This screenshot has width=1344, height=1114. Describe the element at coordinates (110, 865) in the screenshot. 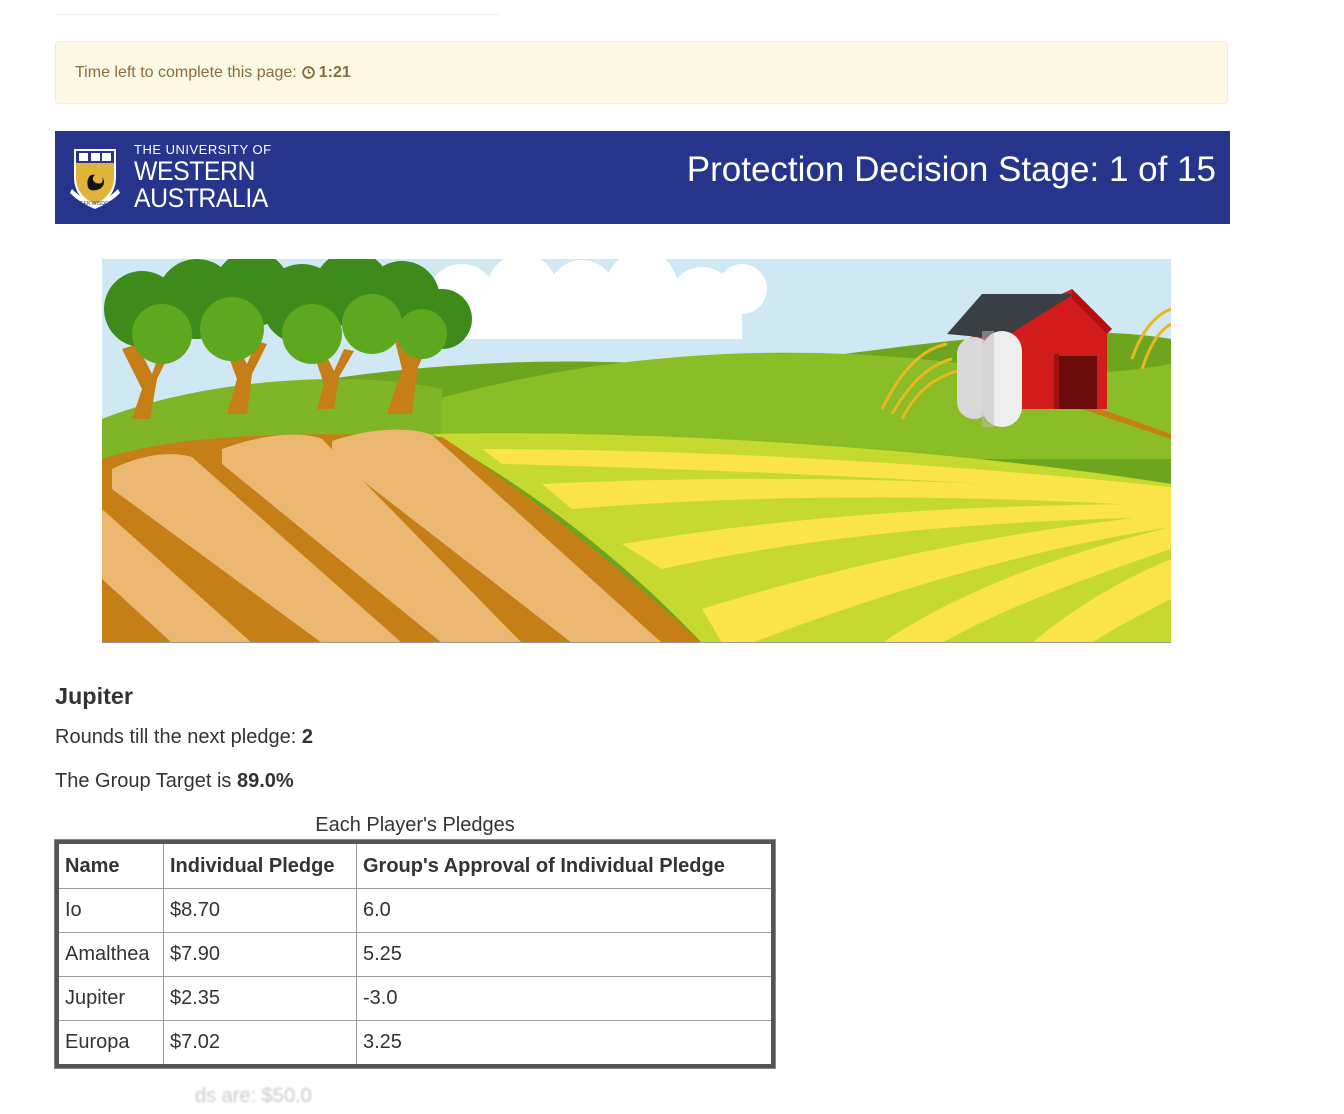

I see `column-header-name: Name` at that location.